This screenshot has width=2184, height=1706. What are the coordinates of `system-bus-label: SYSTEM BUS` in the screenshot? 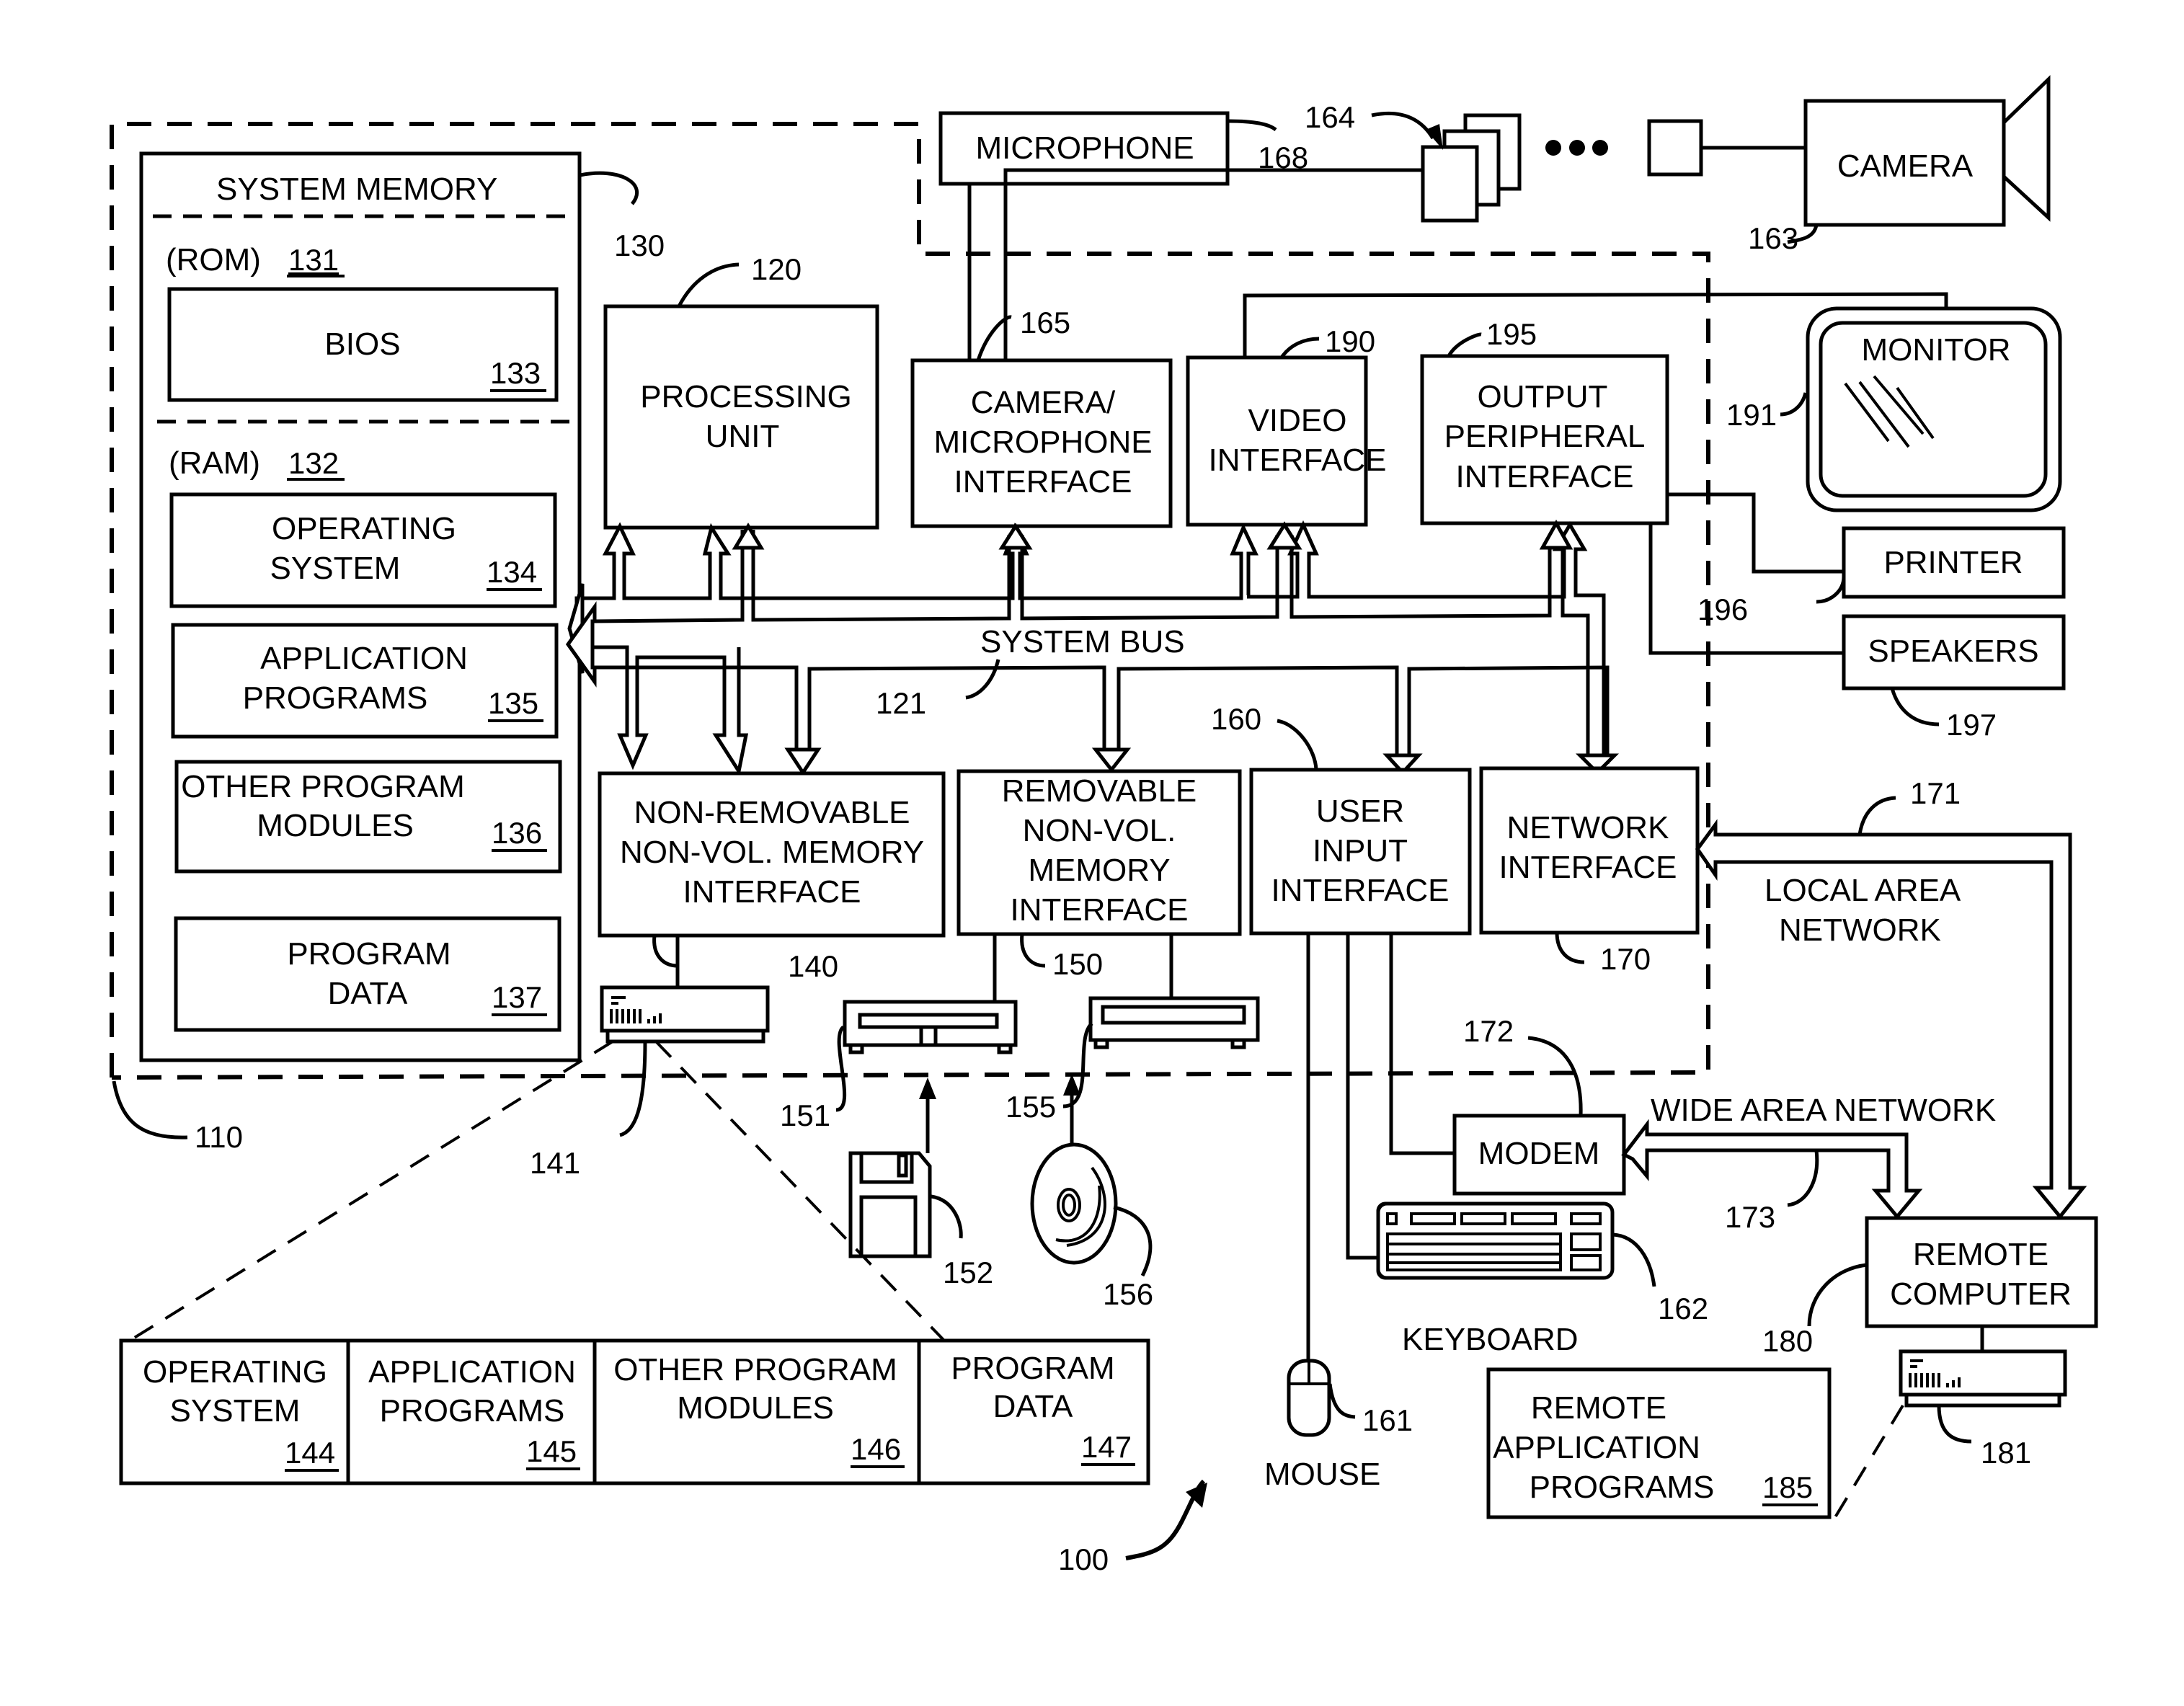 It's located at (1082, 641).